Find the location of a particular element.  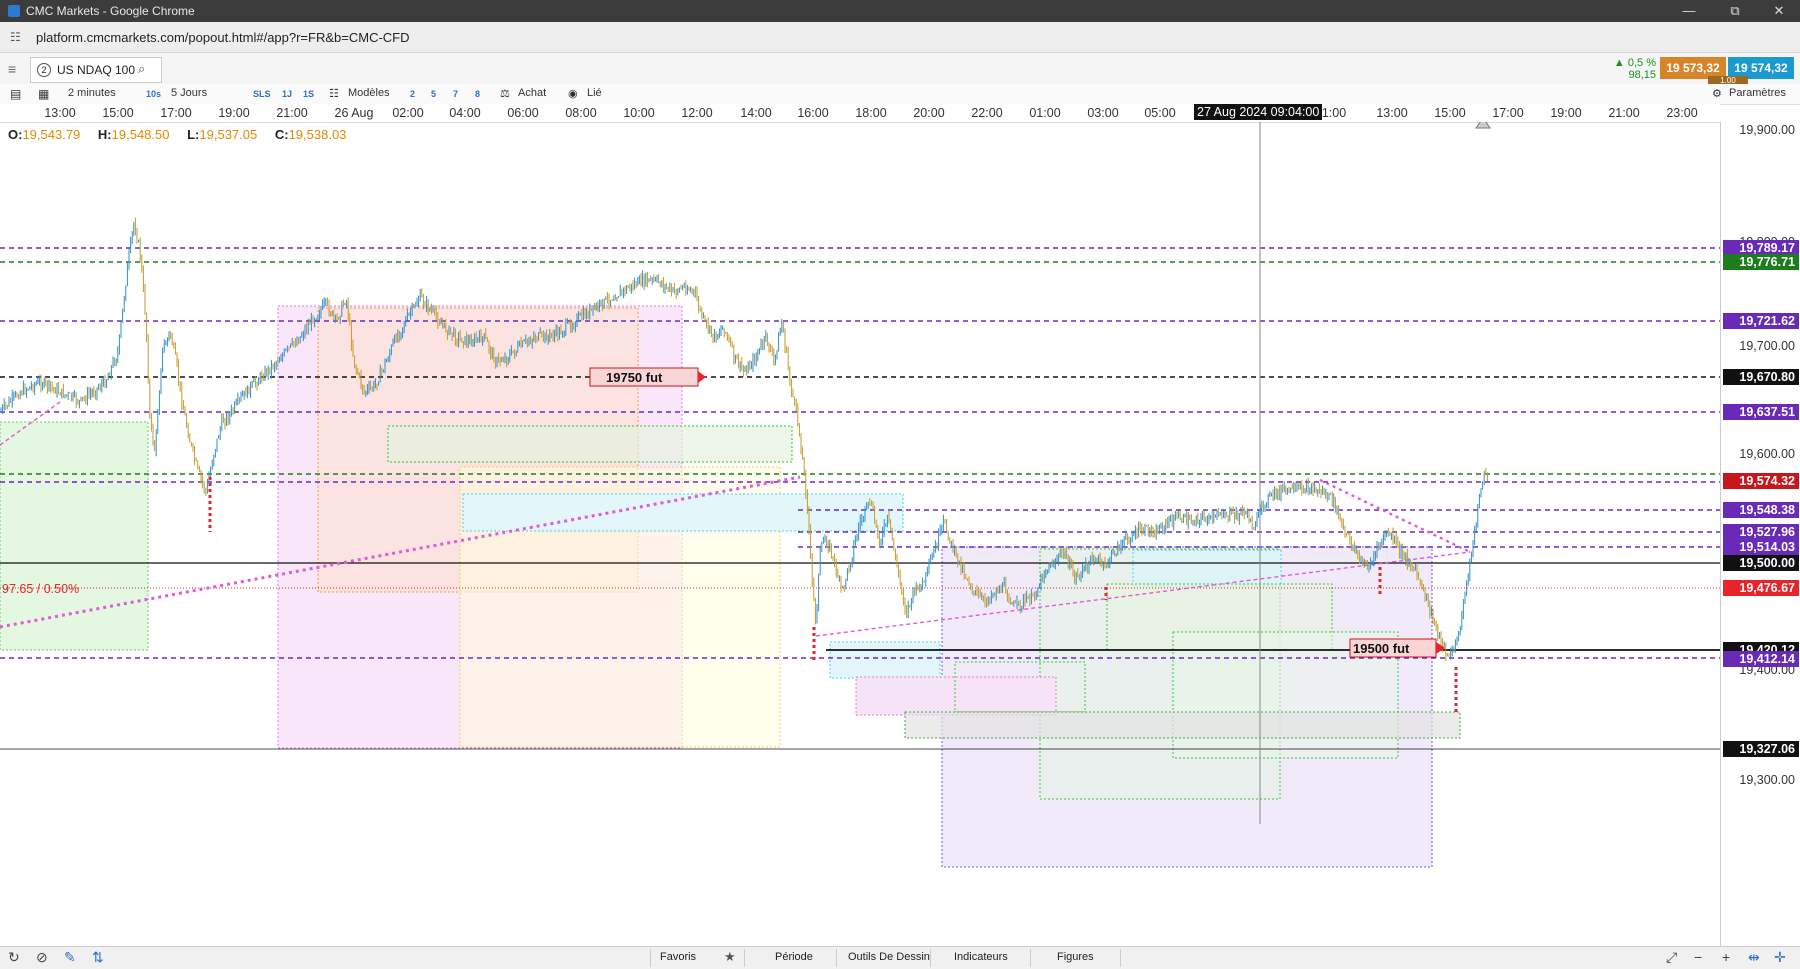

star-icon: ★ is located at coordinates (730, 957).